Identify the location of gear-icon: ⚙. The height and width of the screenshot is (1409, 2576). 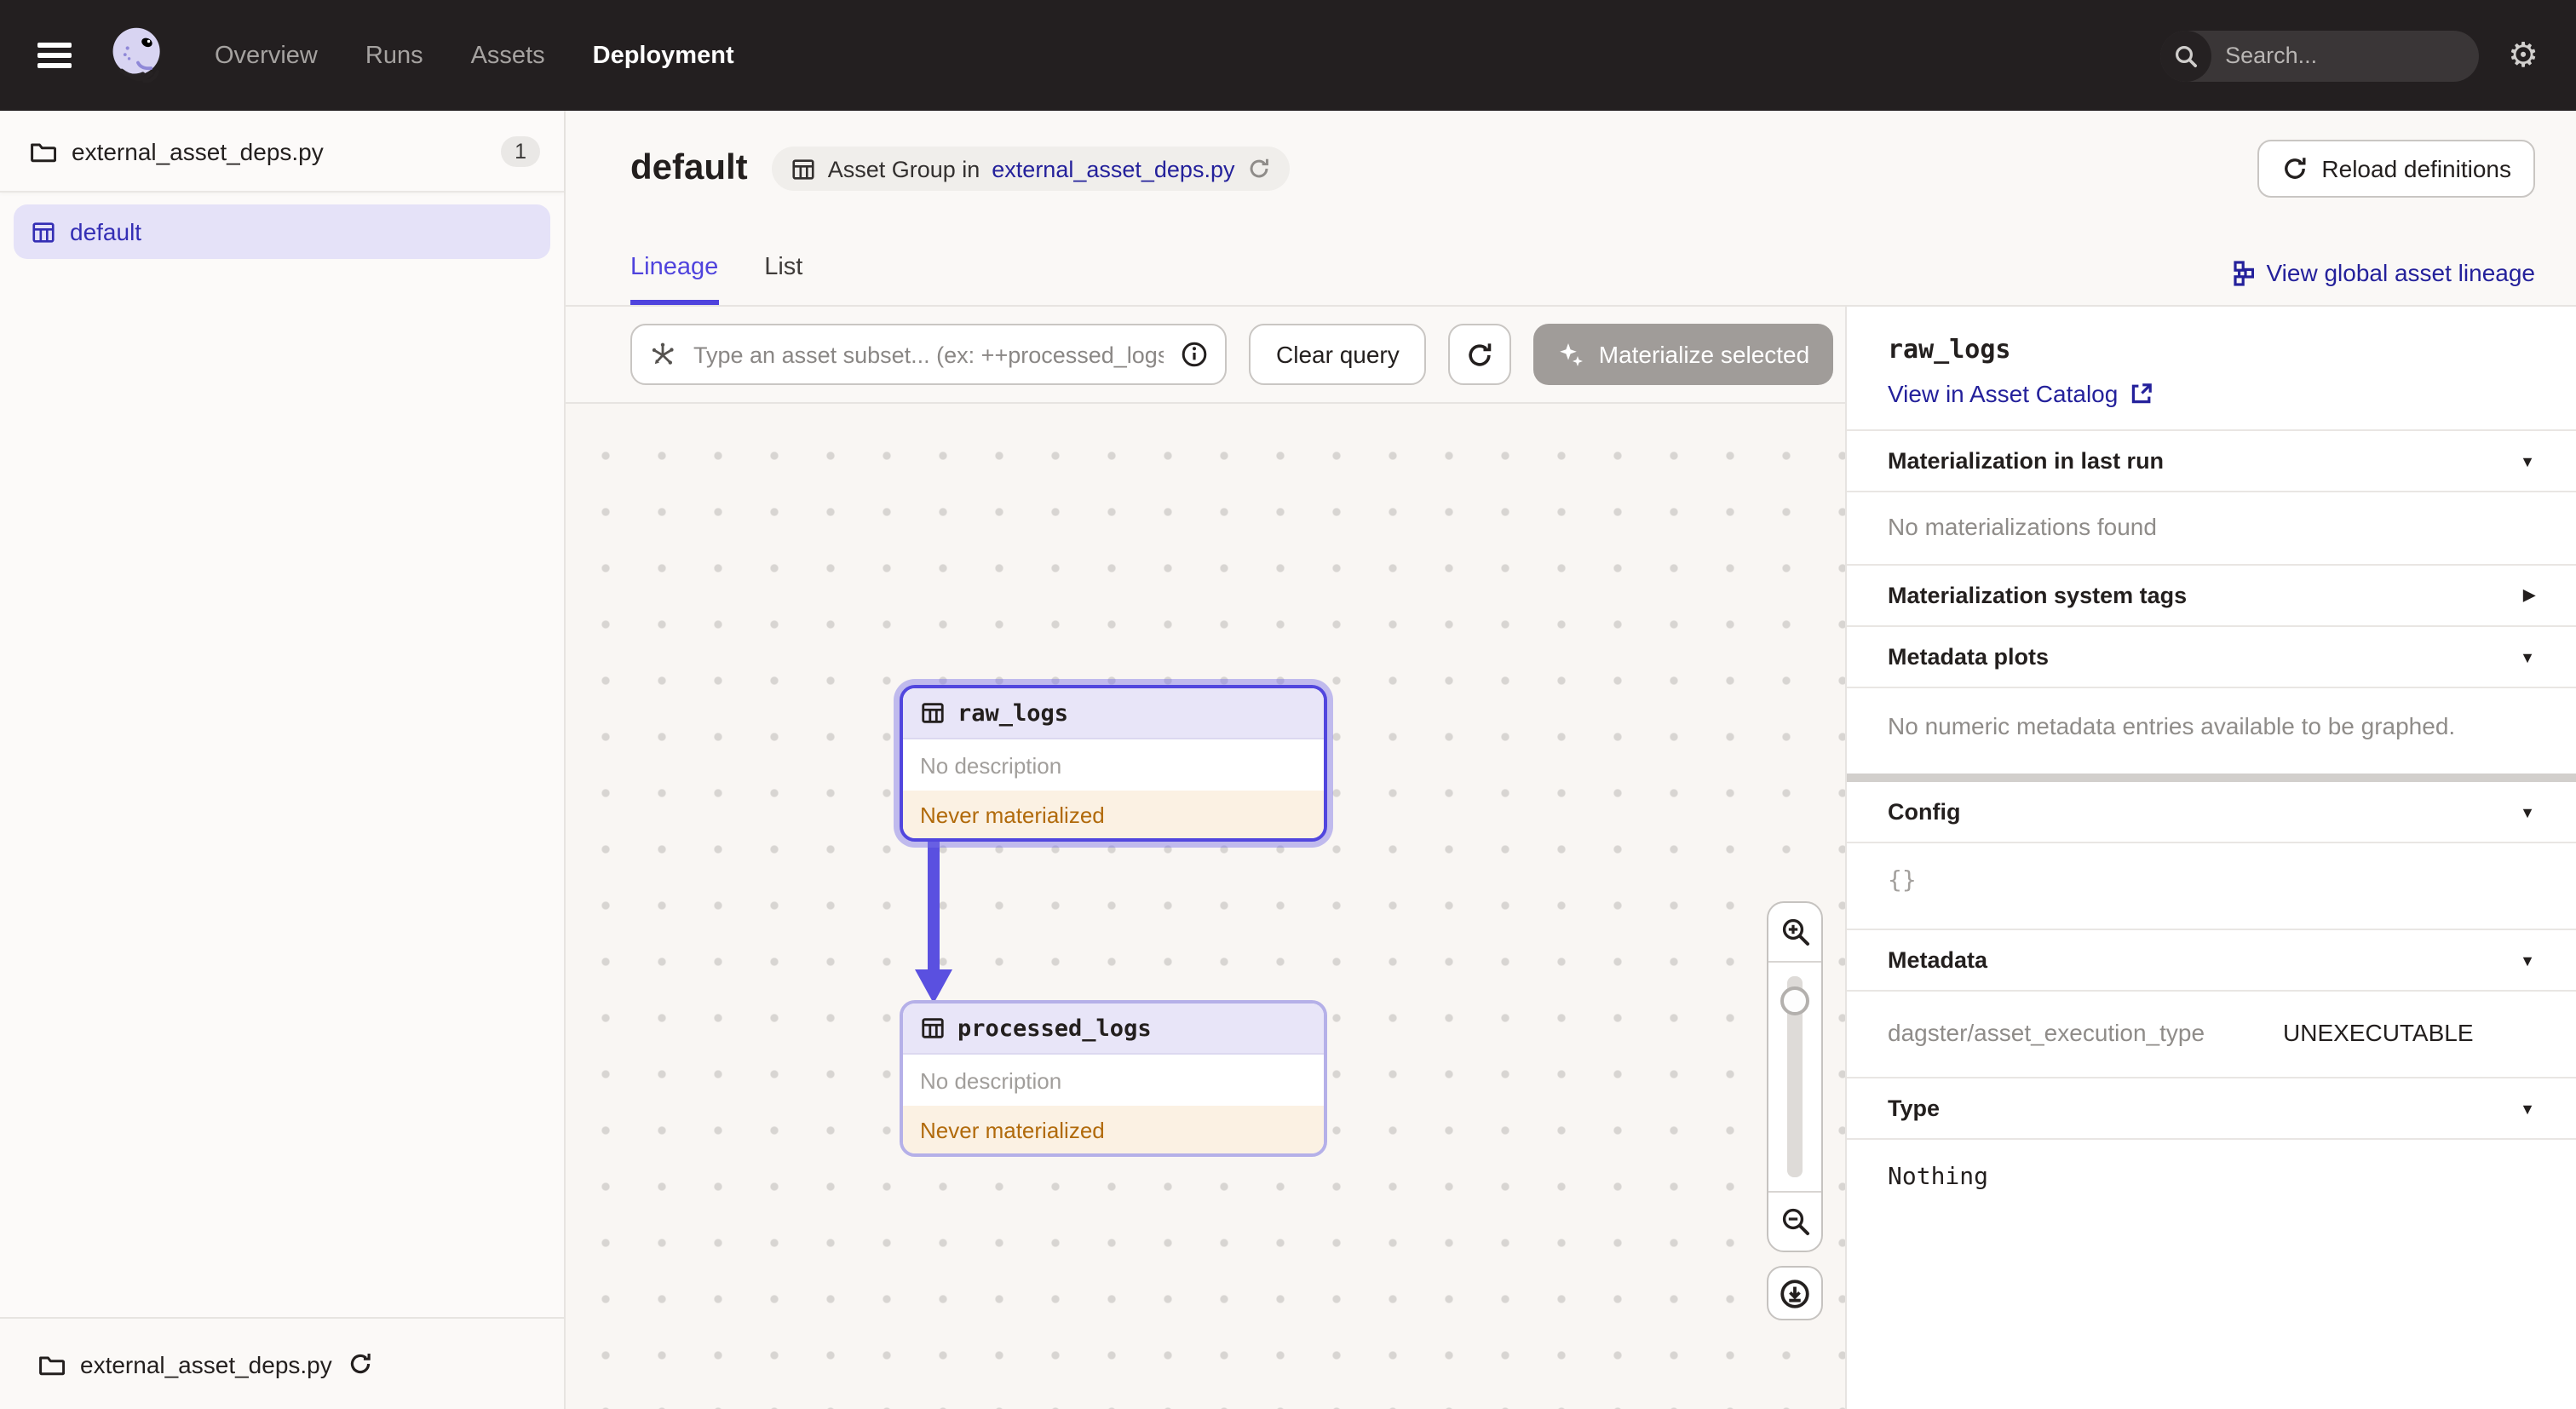
(2523, 55).